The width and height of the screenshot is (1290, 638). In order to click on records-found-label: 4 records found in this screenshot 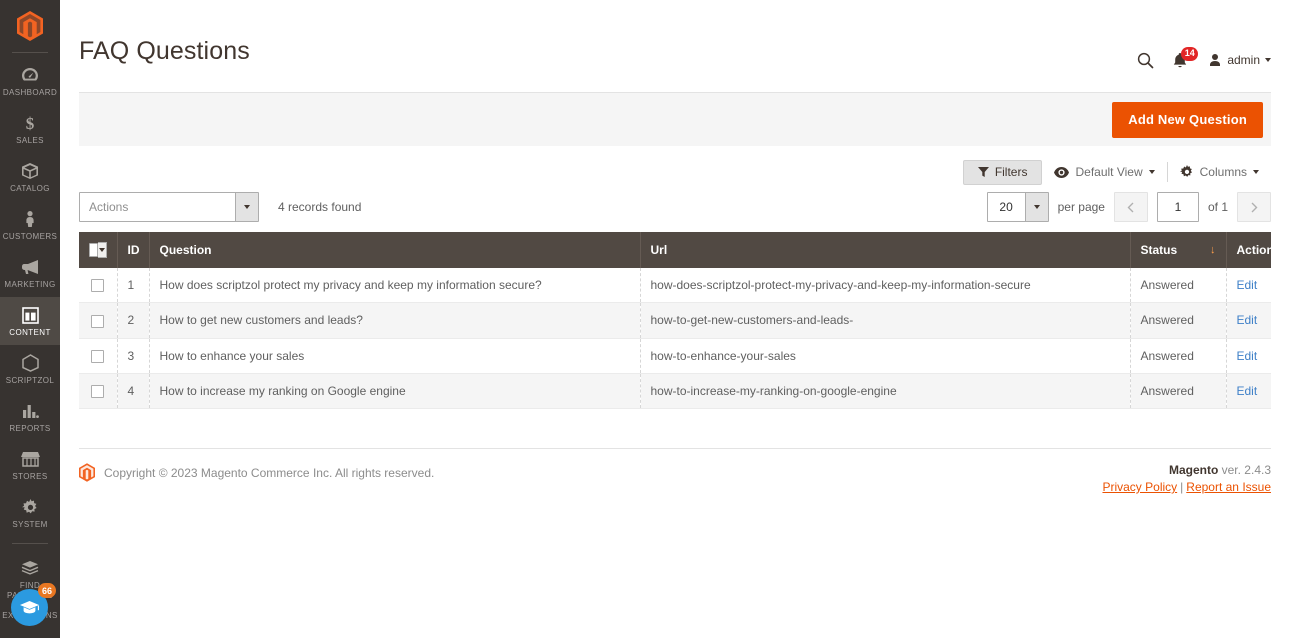, I will do `click(320, 207)`.